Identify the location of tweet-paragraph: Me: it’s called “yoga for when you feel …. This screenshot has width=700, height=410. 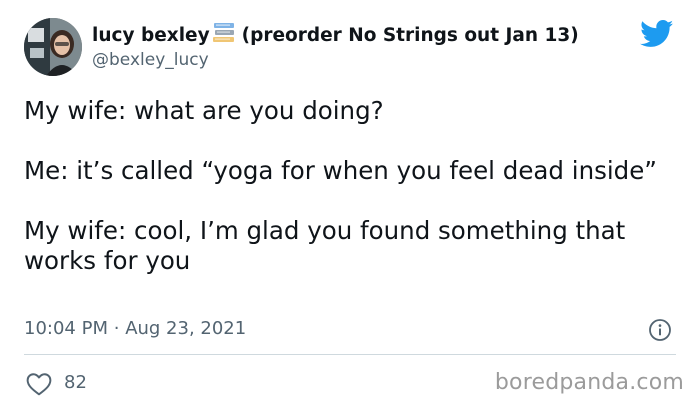
(340, 170).